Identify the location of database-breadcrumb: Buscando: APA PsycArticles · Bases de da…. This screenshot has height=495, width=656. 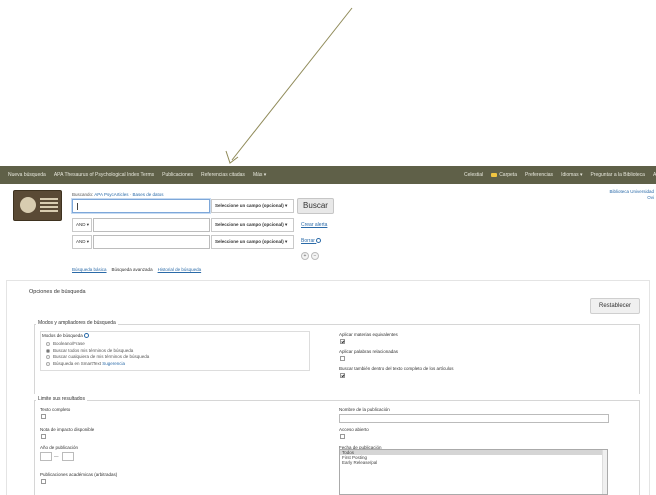
(118, 194).